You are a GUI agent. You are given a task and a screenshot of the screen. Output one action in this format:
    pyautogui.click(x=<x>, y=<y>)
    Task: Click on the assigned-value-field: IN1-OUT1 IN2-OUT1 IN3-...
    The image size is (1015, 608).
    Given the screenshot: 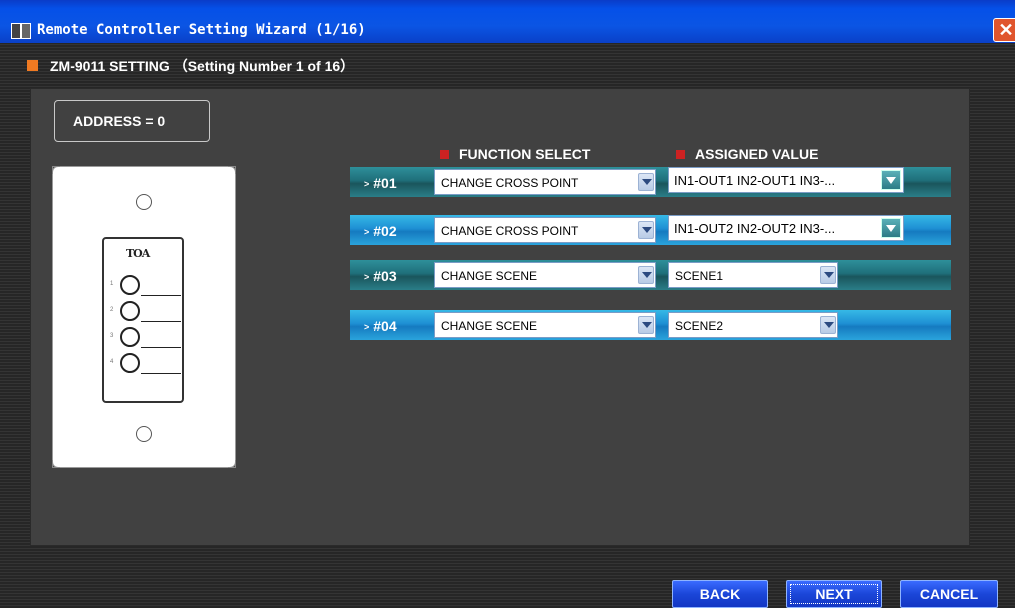 What is the action you would take?
    pyautogui.click(x=786, y=180)
    